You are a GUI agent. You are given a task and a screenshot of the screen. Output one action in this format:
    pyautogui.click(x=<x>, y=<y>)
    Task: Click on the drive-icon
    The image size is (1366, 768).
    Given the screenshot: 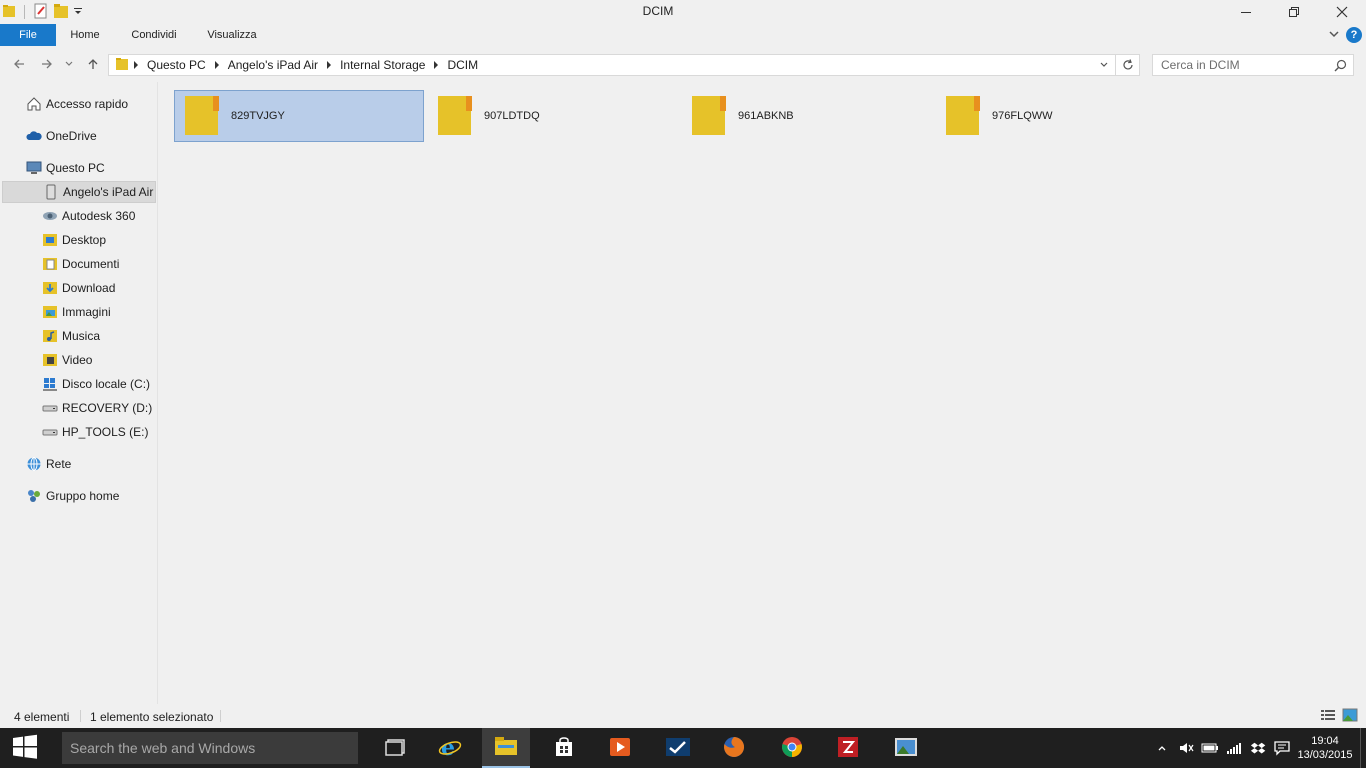 What is the action you would take?
    pyautogui.click(x=50, y=432)
    